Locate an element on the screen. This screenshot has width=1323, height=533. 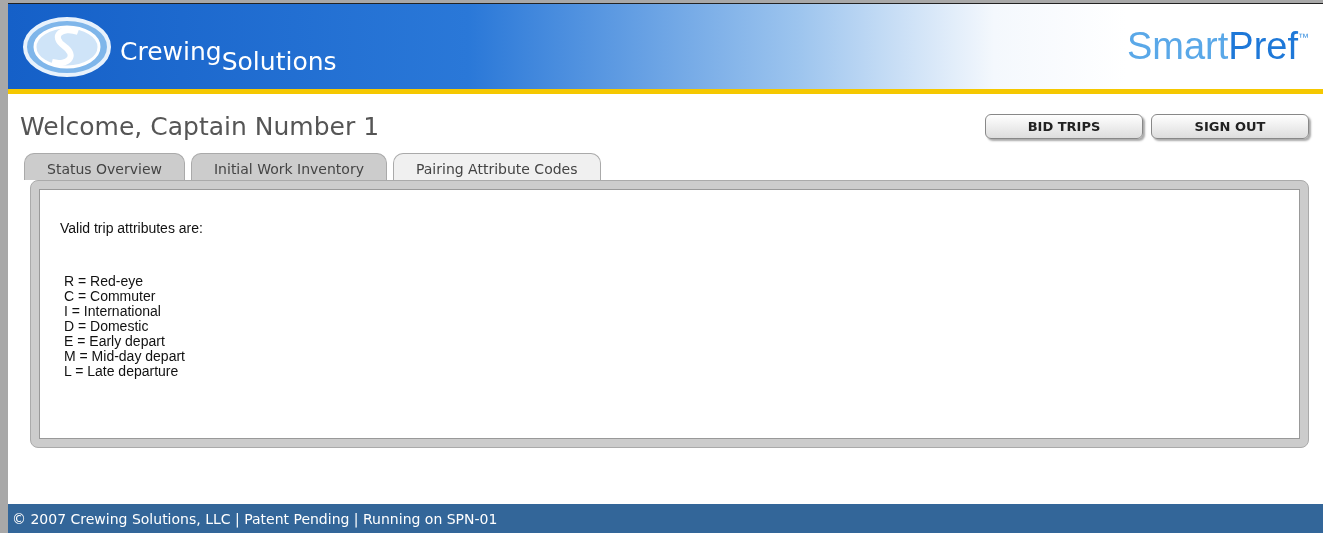
nav-button: SIGN OUT is located at coordinates (1230, 126).